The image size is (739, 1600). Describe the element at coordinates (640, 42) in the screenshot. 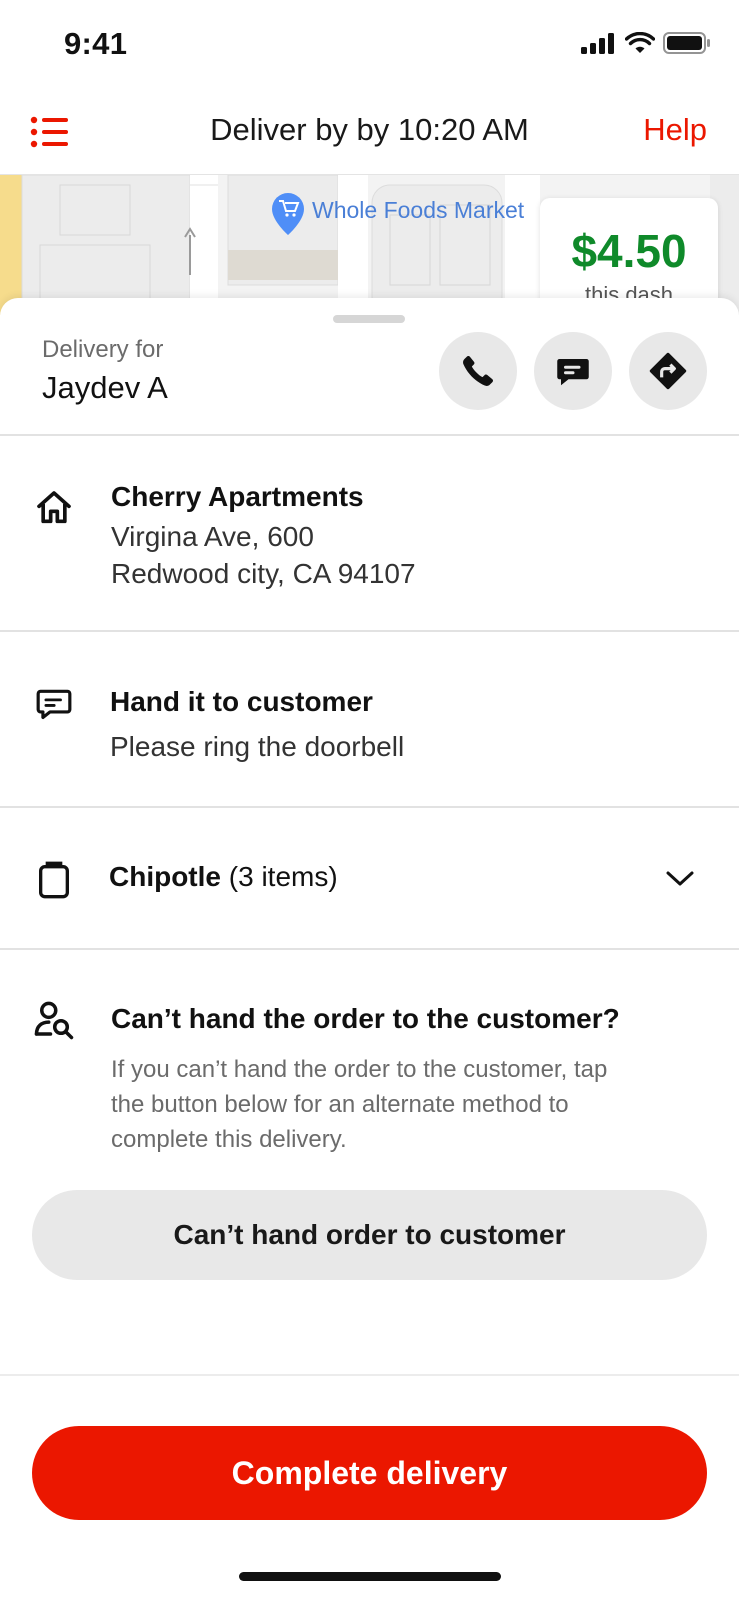

I see `wifi-icon` at that location.